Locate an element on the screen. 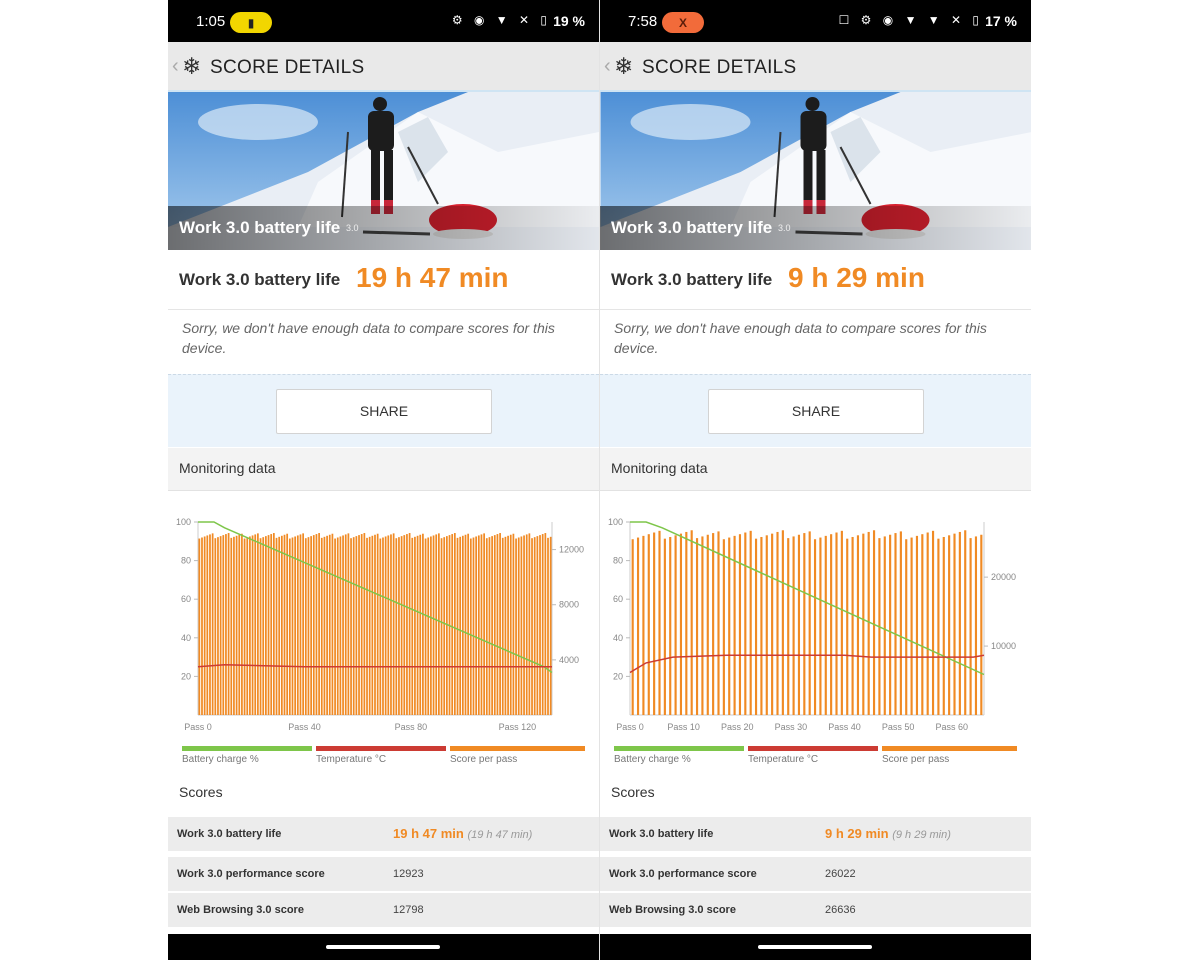  status-time: 7:58 is located at coordinates (643, 21).